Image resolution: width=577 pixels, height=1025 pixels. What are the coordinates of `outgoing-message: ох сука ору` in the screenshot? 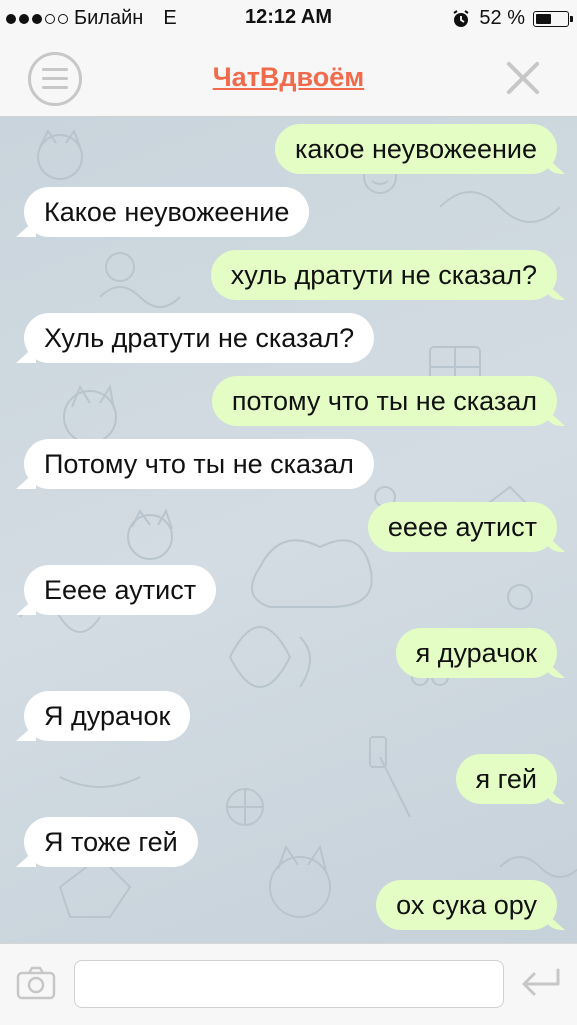 It's located at (466, 905).